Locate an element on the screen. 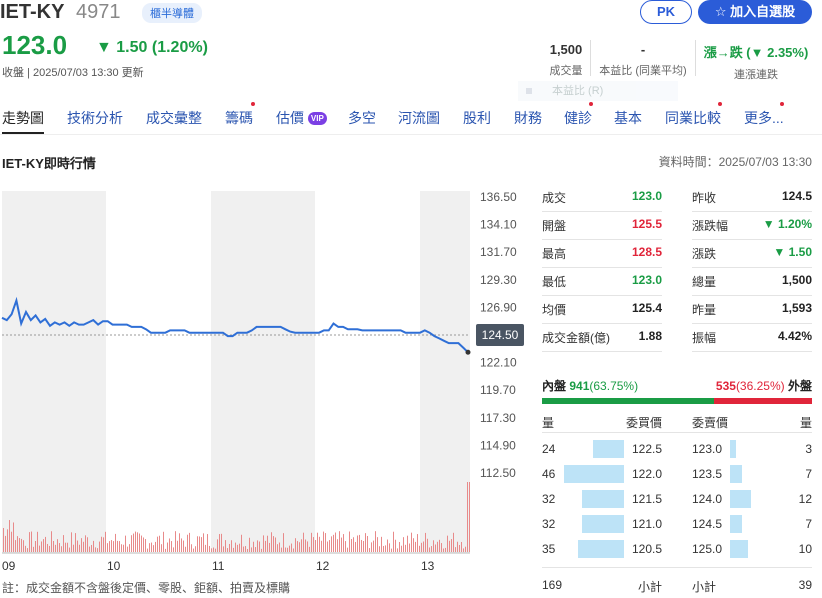 The height and width of the screenshot is (598, 822). y-tick-label: 119.70 is located at coordinates (498, 390).